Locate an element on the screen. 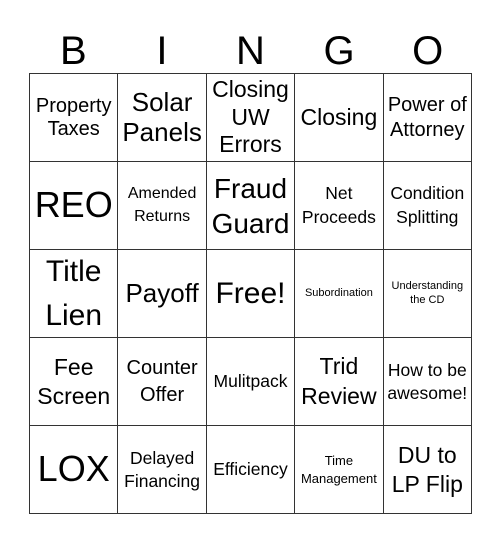 The image size is (500, 544). bingo-cell: Trid Review is located at coordinates (339, 382).